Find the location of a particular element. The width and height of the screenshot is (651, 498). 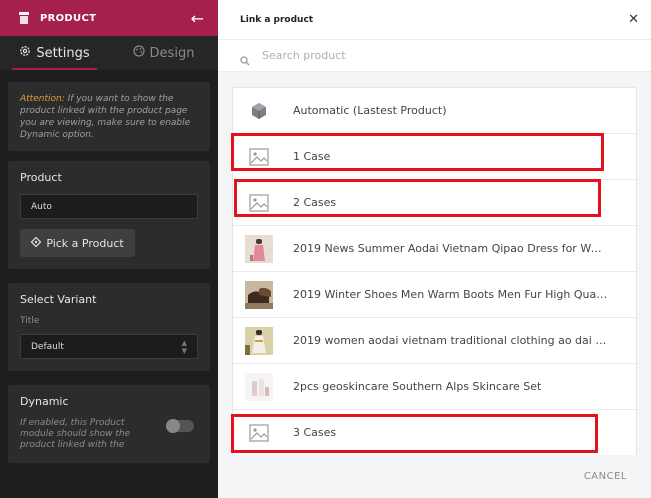

search-input is located at coordinates (445, 55).